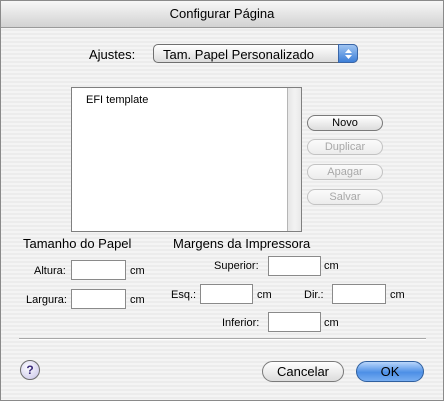  What do you see at coordinates (117, 100) in the screenshot?
I see `list-item: EFI template` at bounding box center [117, 100].